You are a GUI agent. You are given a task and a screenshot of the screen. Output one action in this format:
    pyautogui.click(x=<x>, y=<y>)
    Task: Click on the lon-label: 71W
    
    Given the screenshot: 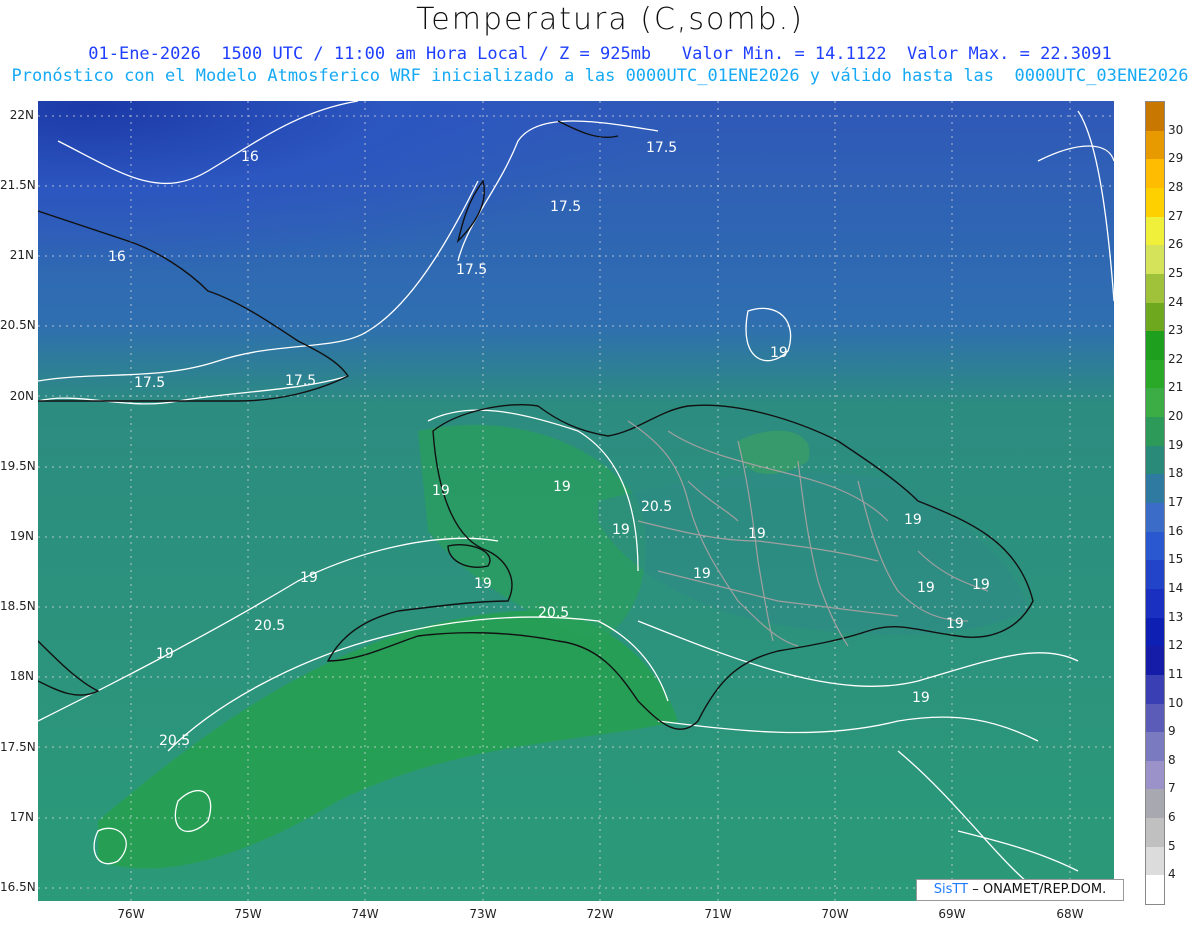 What is the action you would take?
    pyautogui.click(x=718, y=914)
    